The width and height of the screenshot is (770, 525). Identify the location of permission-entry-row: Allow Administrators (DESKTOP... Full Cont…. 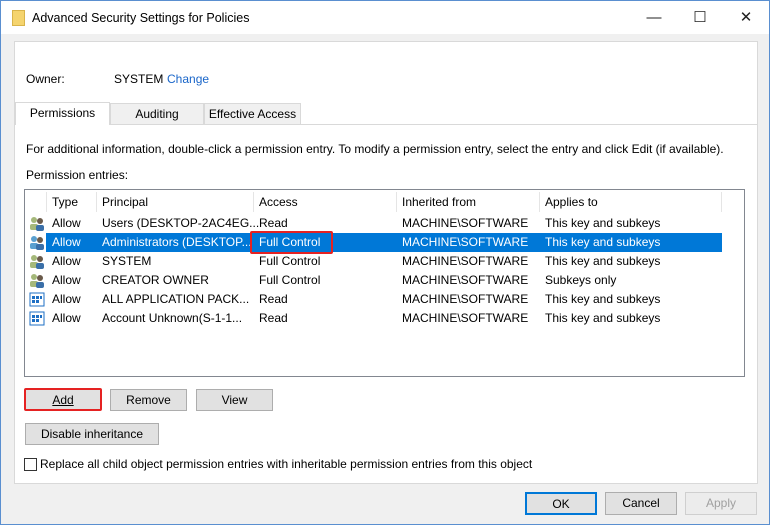
(384, 242).